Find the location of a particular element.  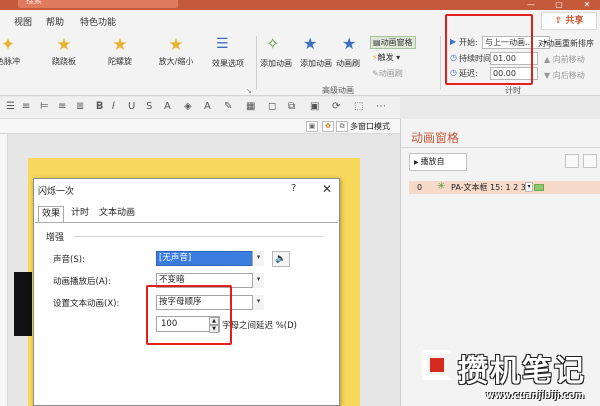

multi-window-icon: ⧉ is located at coordinates (342, 126).